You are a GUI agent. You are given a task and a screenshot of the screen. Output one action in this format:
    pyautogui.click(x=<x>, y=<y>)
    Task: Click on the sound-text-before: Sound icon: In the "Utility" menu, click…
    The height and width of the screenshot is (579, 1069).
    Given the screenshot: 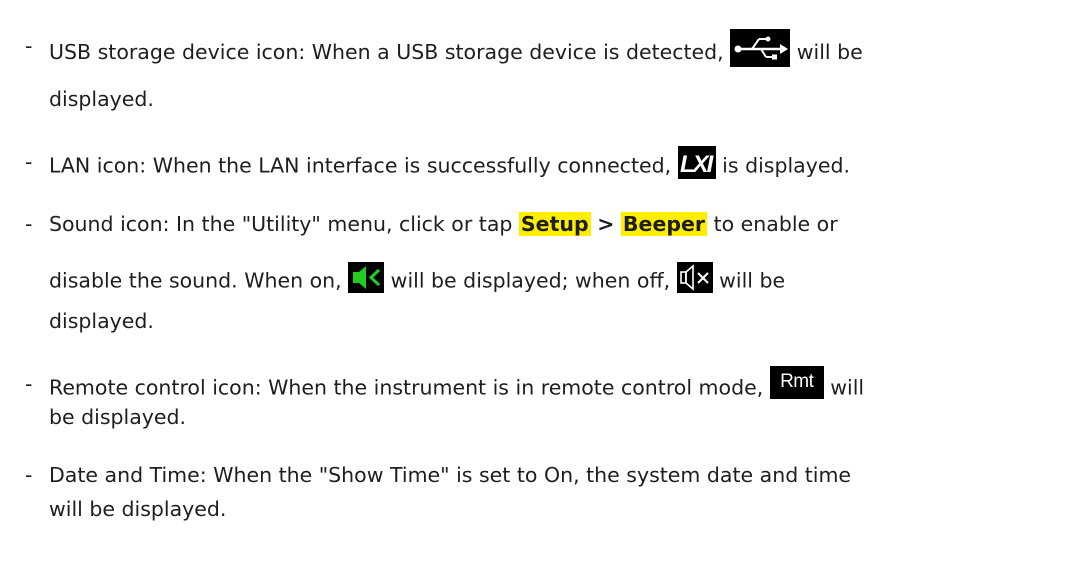 What is the action you would take?
    pyautogui.click(x=284, y=224)
    